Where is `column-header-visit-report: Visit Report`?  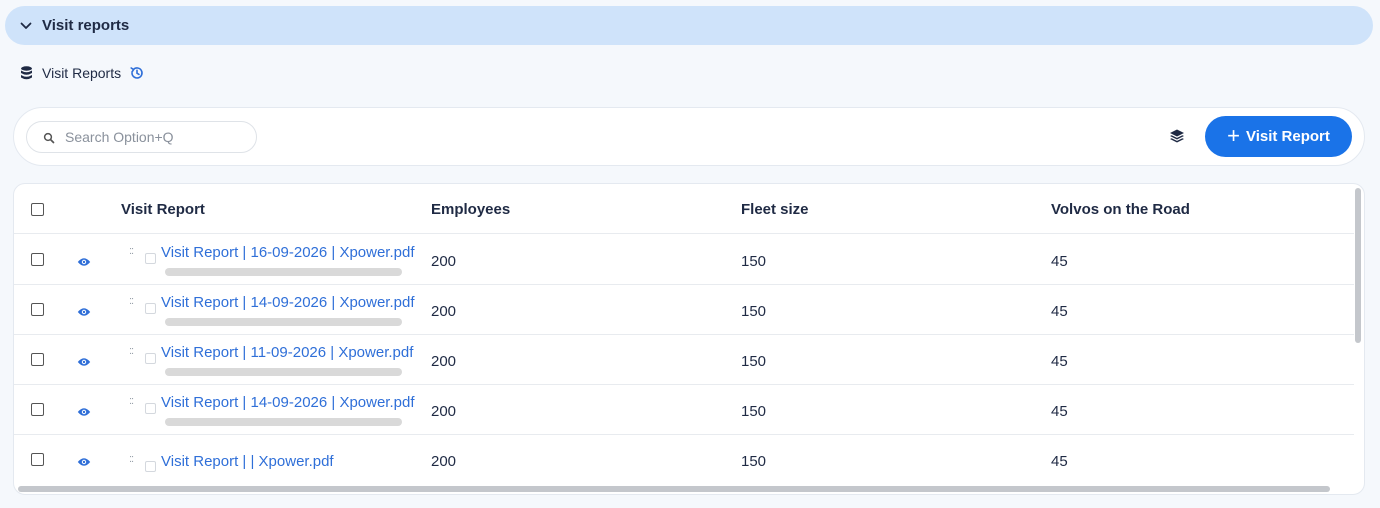
column-header-visit-report: Visit Report is located at coordinates (163, 209).